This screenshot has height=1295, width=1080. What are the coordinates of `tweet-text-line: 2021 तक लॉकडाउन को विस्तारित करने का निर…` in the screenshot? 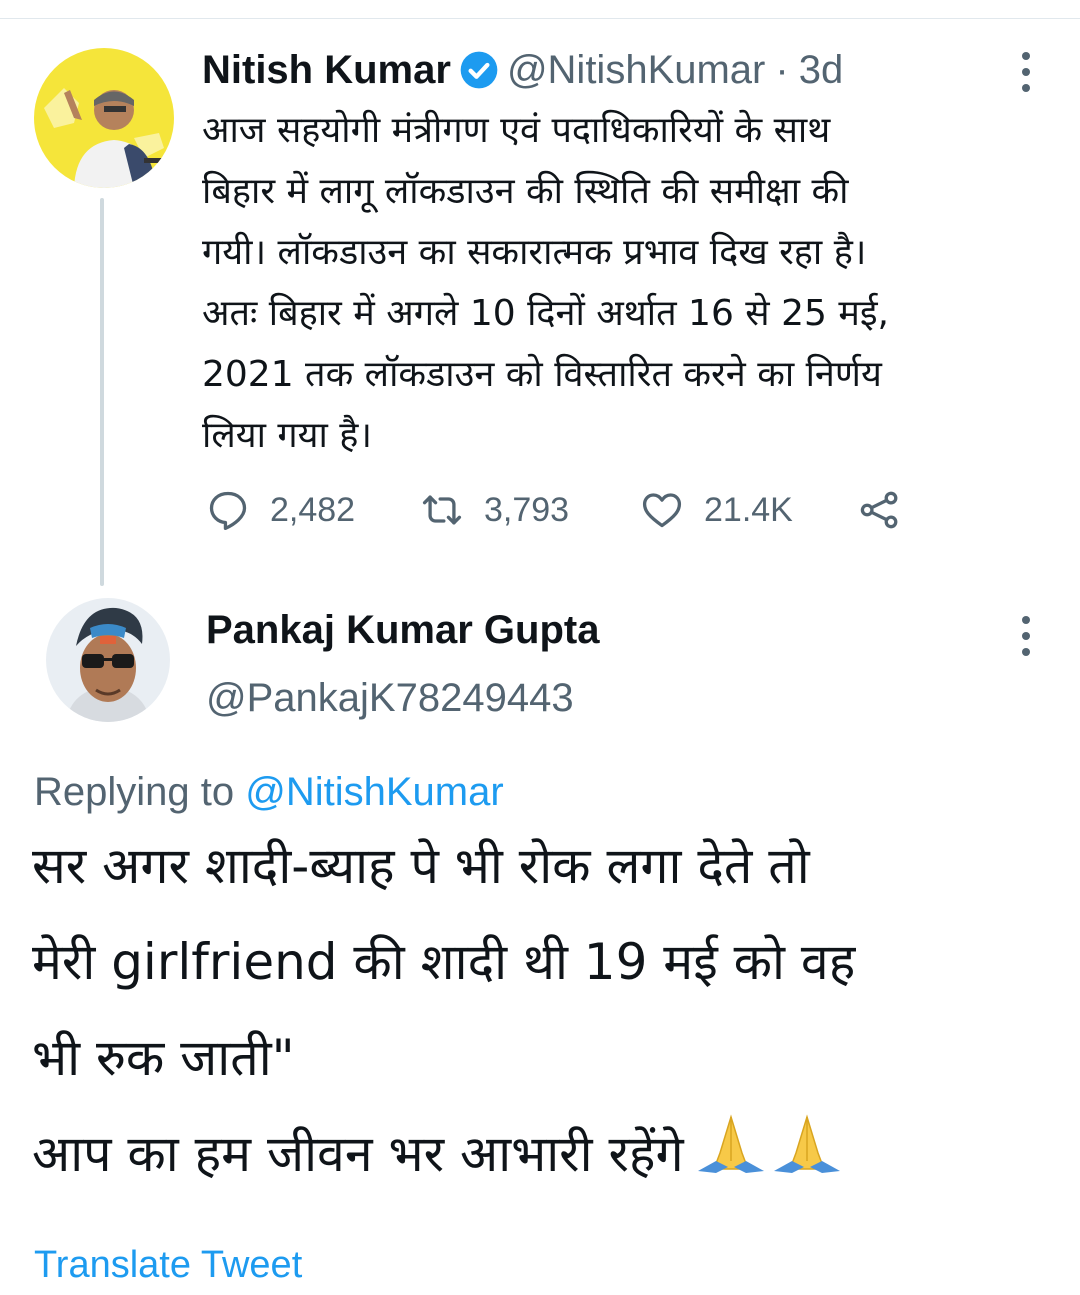 It's located at (542, 374).